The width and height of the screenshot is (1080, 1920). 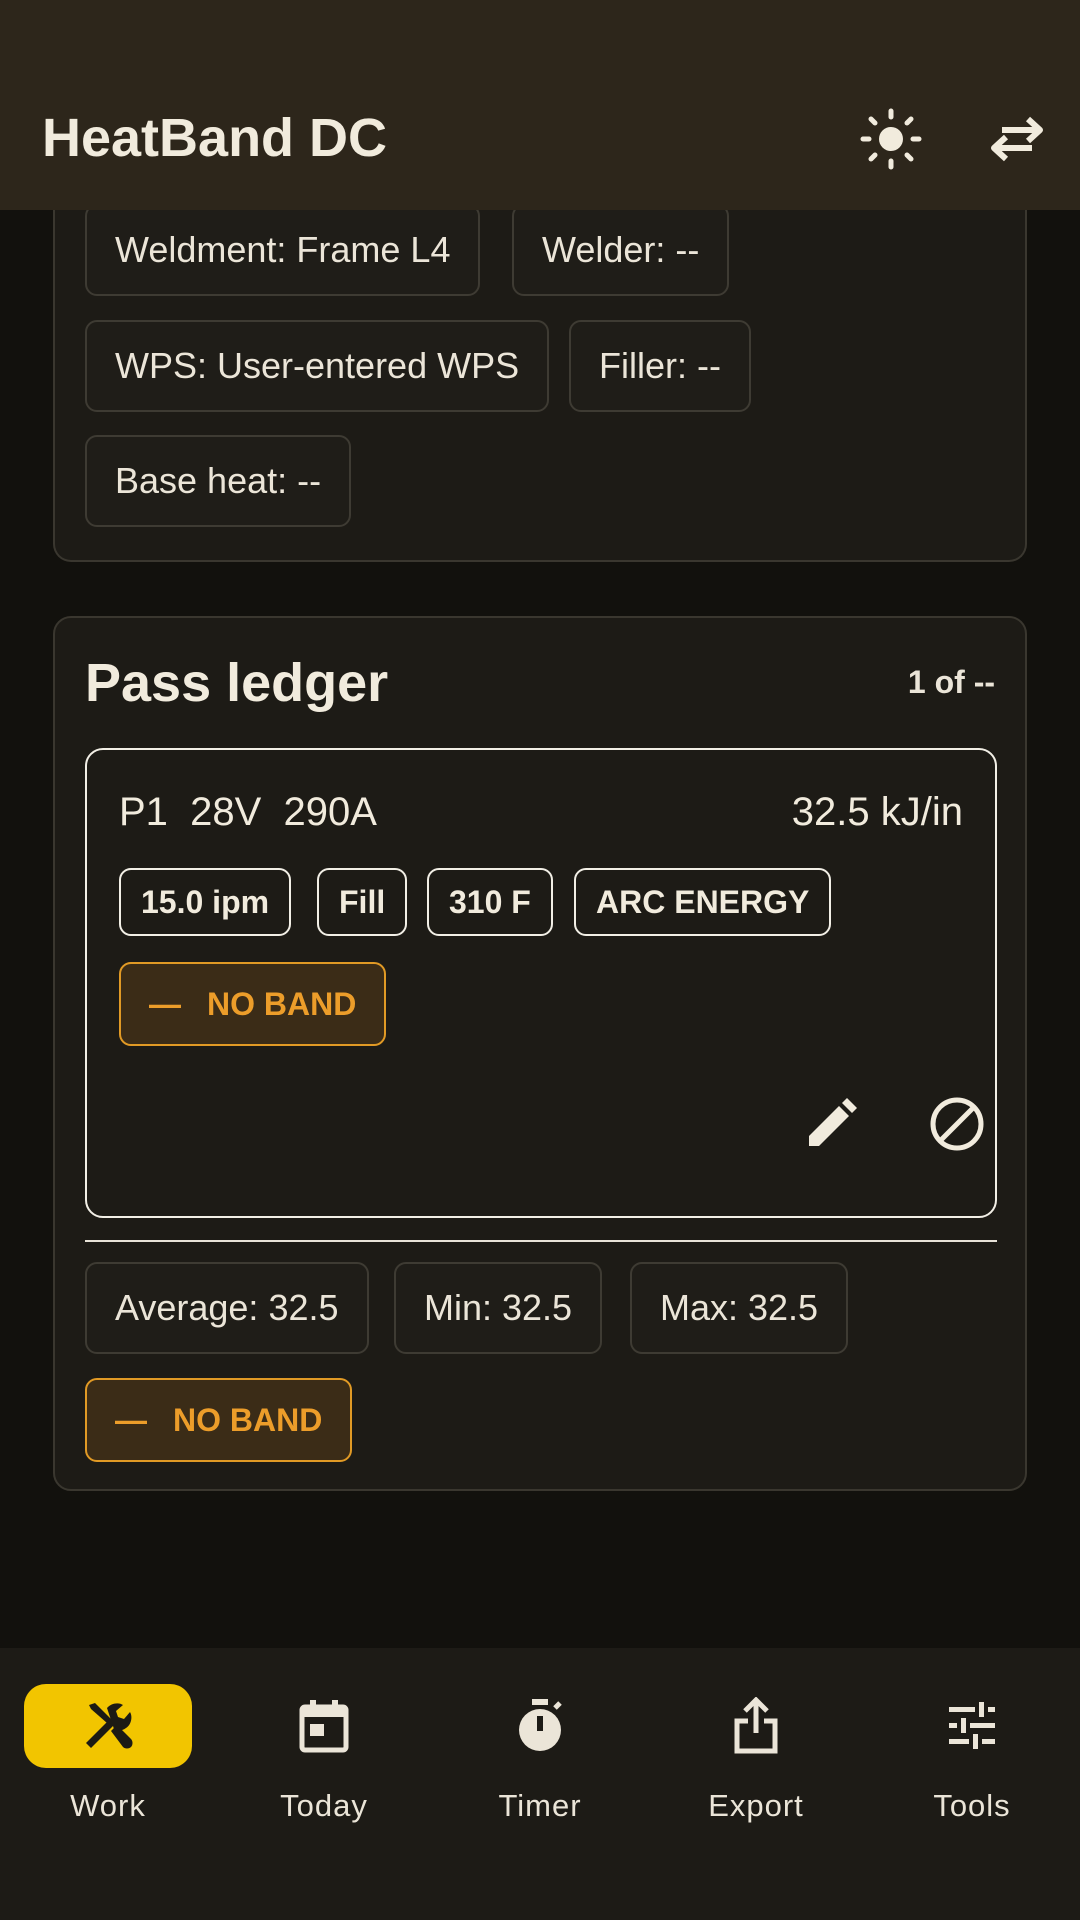 What do you see at coordinates (703, 902) in the screenshot?
I see `energy-mode-tag: ARC ENERGY` at bounding box center [703, 902].